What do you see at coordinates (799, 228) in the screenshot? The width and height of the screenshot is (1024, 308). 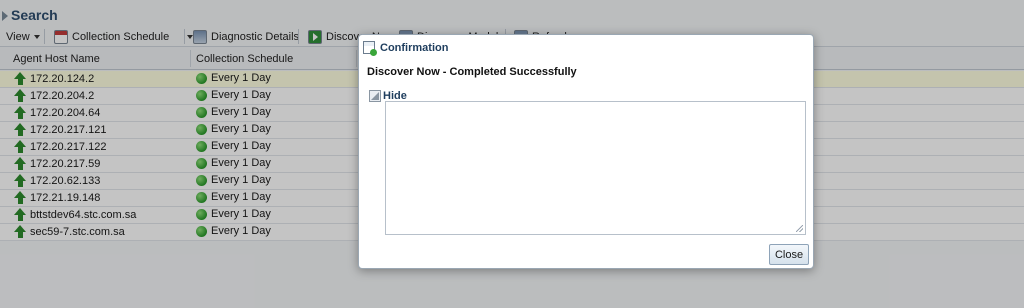 I see `resize-grip-icon` at bounding box center [799, 228].